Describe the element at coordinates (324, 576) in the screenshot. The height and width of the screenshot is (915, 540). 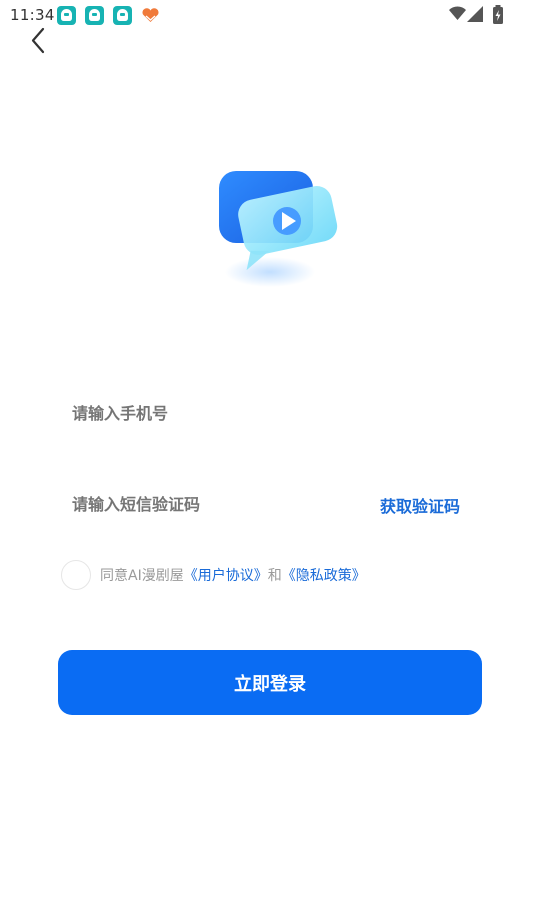
I see `privacy-policy-link: 《隐私政策》` at that location.